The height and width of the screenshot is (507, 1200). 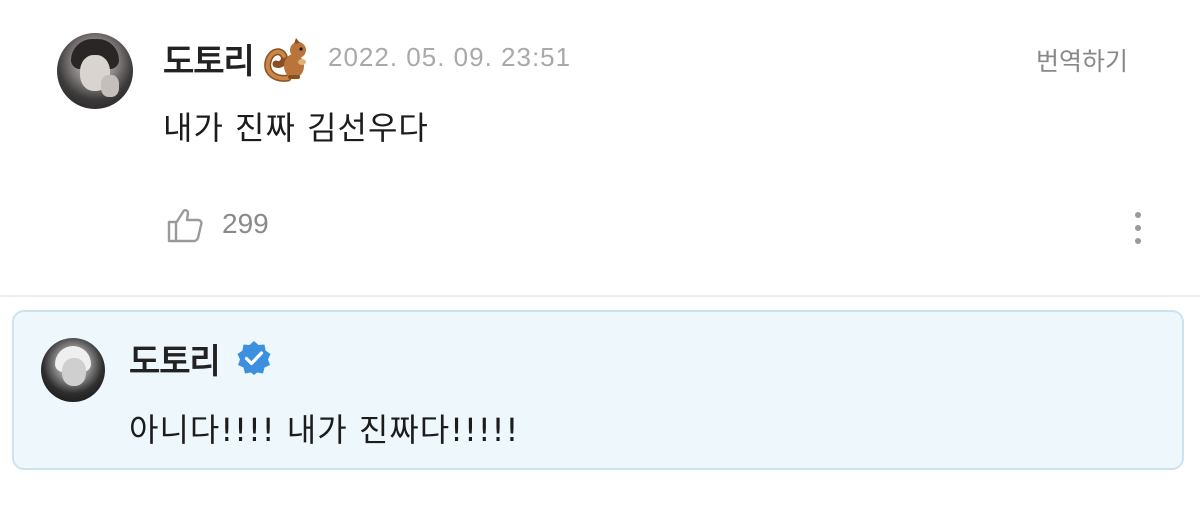 What do you see at coordinates (95, 71) in the screenshot?
I see `commenter-avatar` at bounding box center [95, 71].